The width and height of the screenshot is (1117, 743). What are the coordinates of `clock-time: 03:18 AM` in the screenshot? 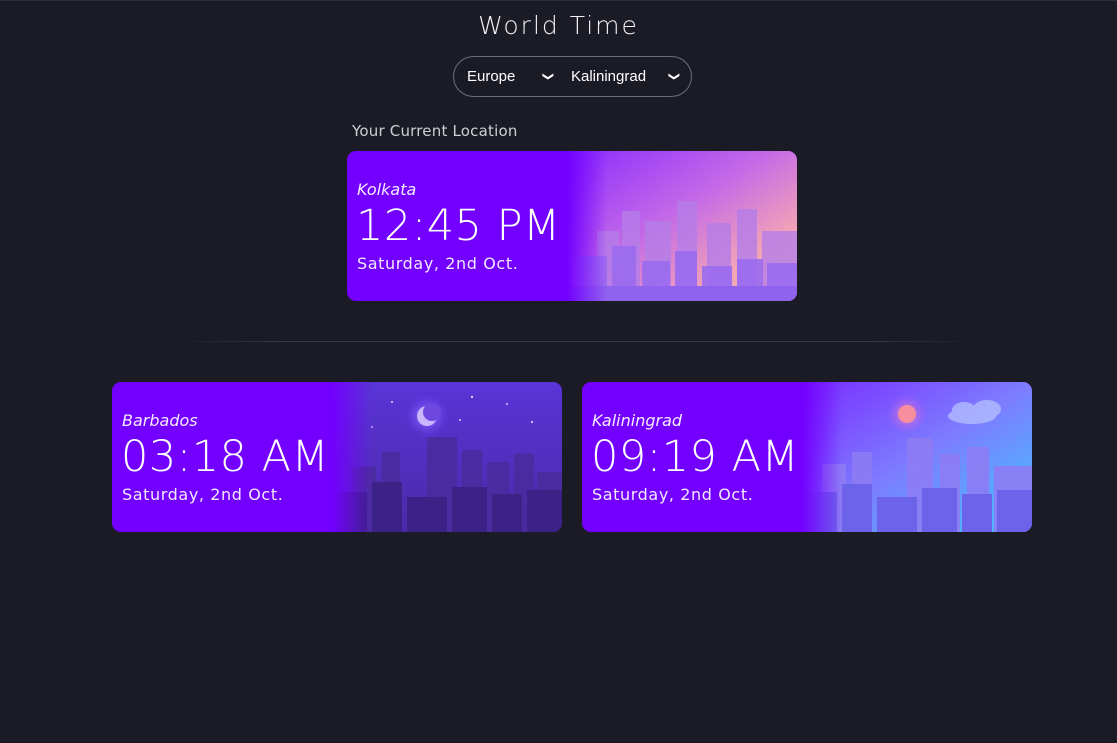 It's located at (225, 457).